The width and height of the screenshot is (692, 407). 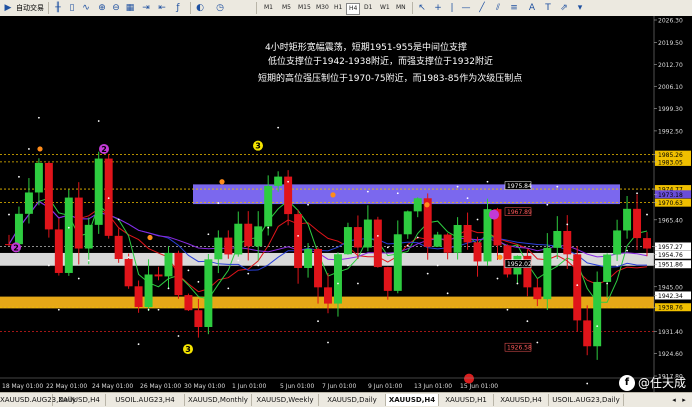 What do you see at coordinates (670, 296) in the screenshot?
I see `price-tick-label: 1942.34` at bounding box center [670, 296].